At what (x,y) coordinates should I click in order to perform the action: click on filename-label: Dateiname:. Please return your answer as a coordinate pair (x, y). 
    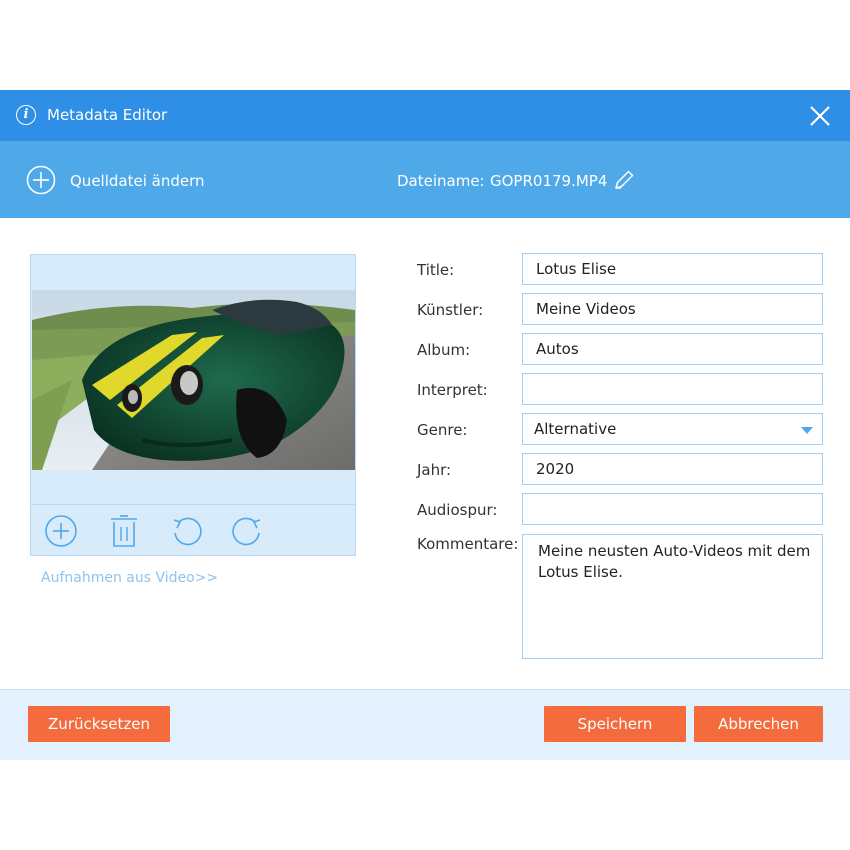
    Looking at the image, I should click on (441, 181).